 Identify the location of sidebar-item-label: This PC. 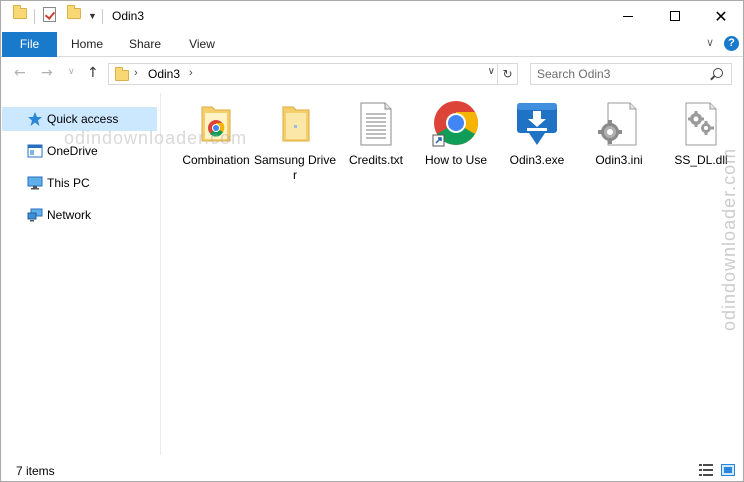
(68, 183).